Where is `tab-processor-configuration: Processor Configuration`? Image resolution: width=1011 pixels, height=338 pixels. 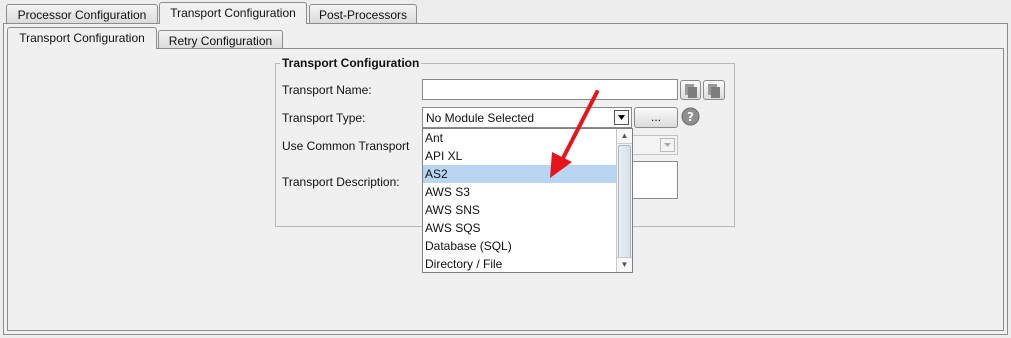 tab-processor-configuration: Processor Configuration is located at coordinates (82, 14).